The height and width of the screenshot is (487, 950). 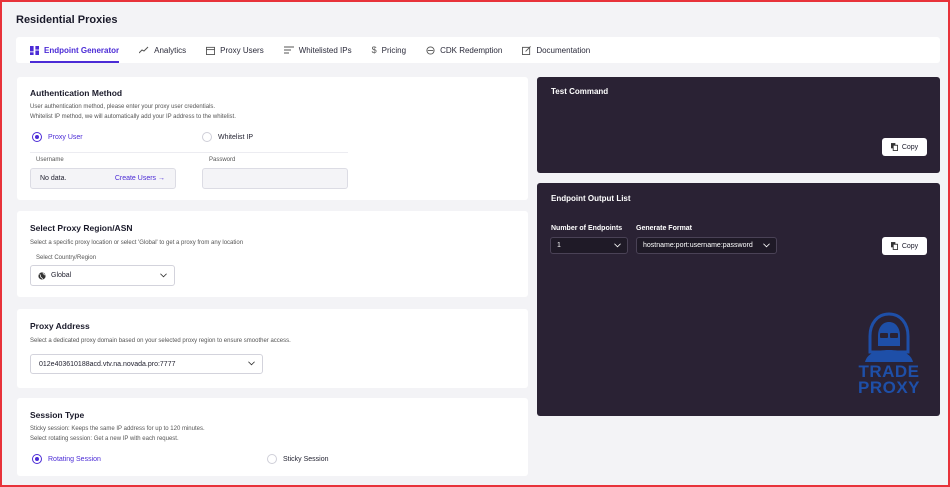 What do you see at coordinates (580, 91) in the screenshot?
I see `test-command-title: Test Command` at bounding box center [580, 91].